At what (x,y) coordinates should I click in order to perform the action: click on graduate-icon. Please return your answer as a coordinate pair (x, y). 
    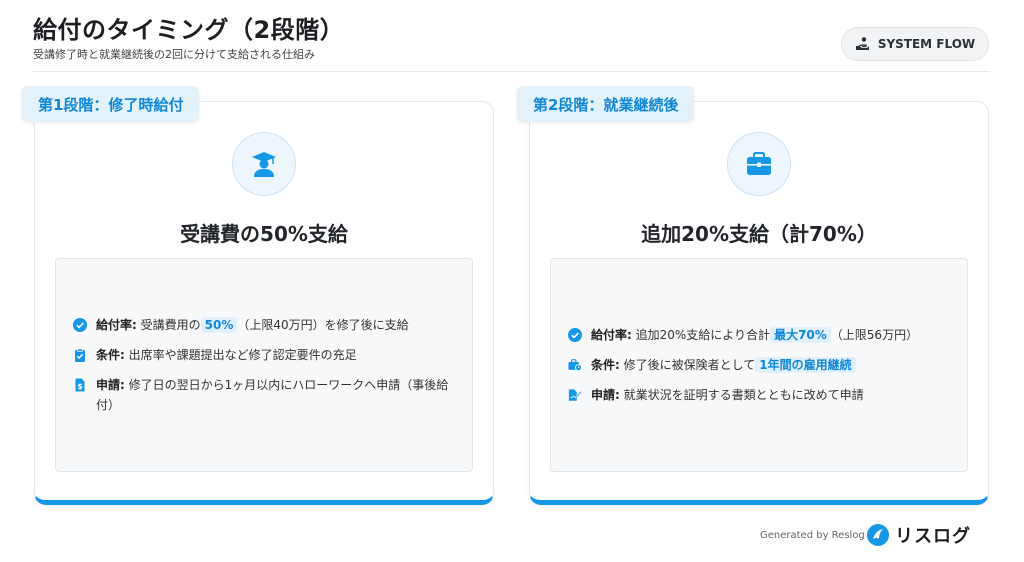
    Looking at the image, I should click on (264, 164).